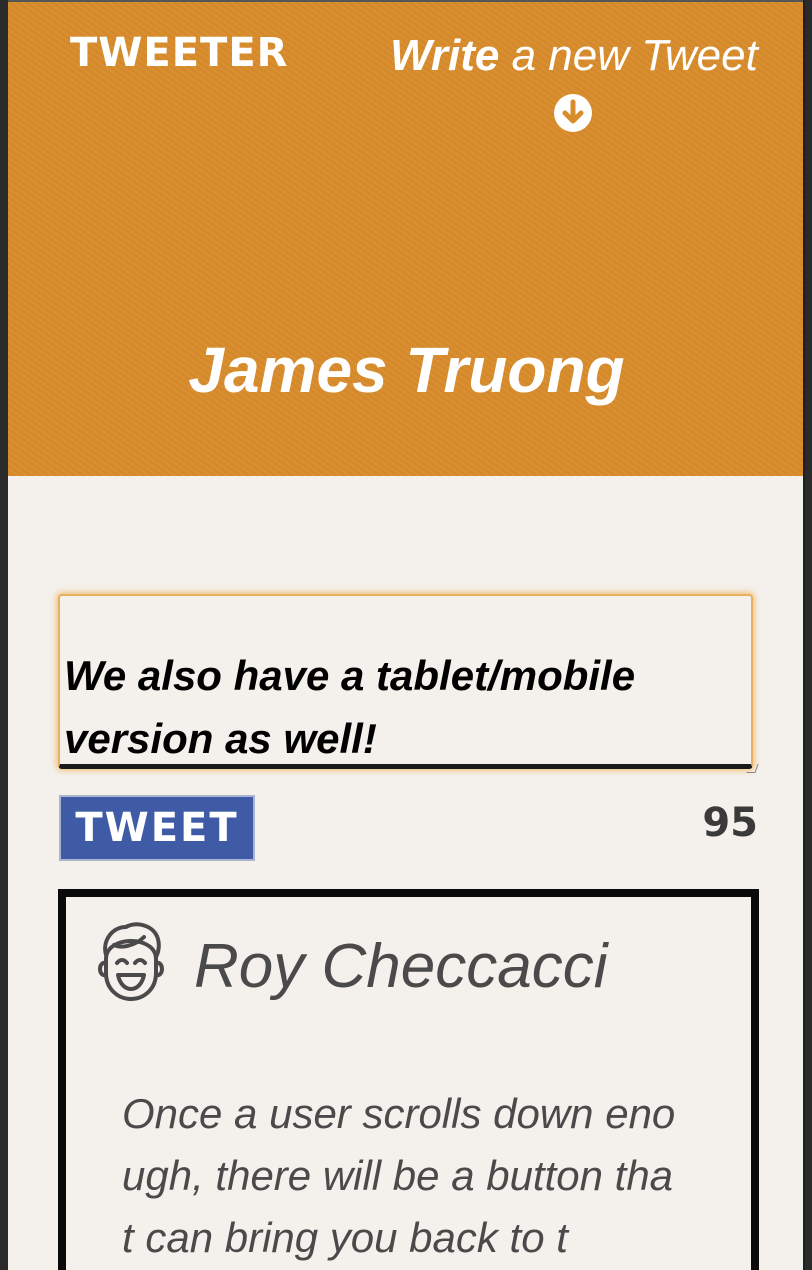 This screenshot has width=812, height=1270. Describe the element at coordinates (445, 55) in the screenshot. I see `write-word: Write` at that location.